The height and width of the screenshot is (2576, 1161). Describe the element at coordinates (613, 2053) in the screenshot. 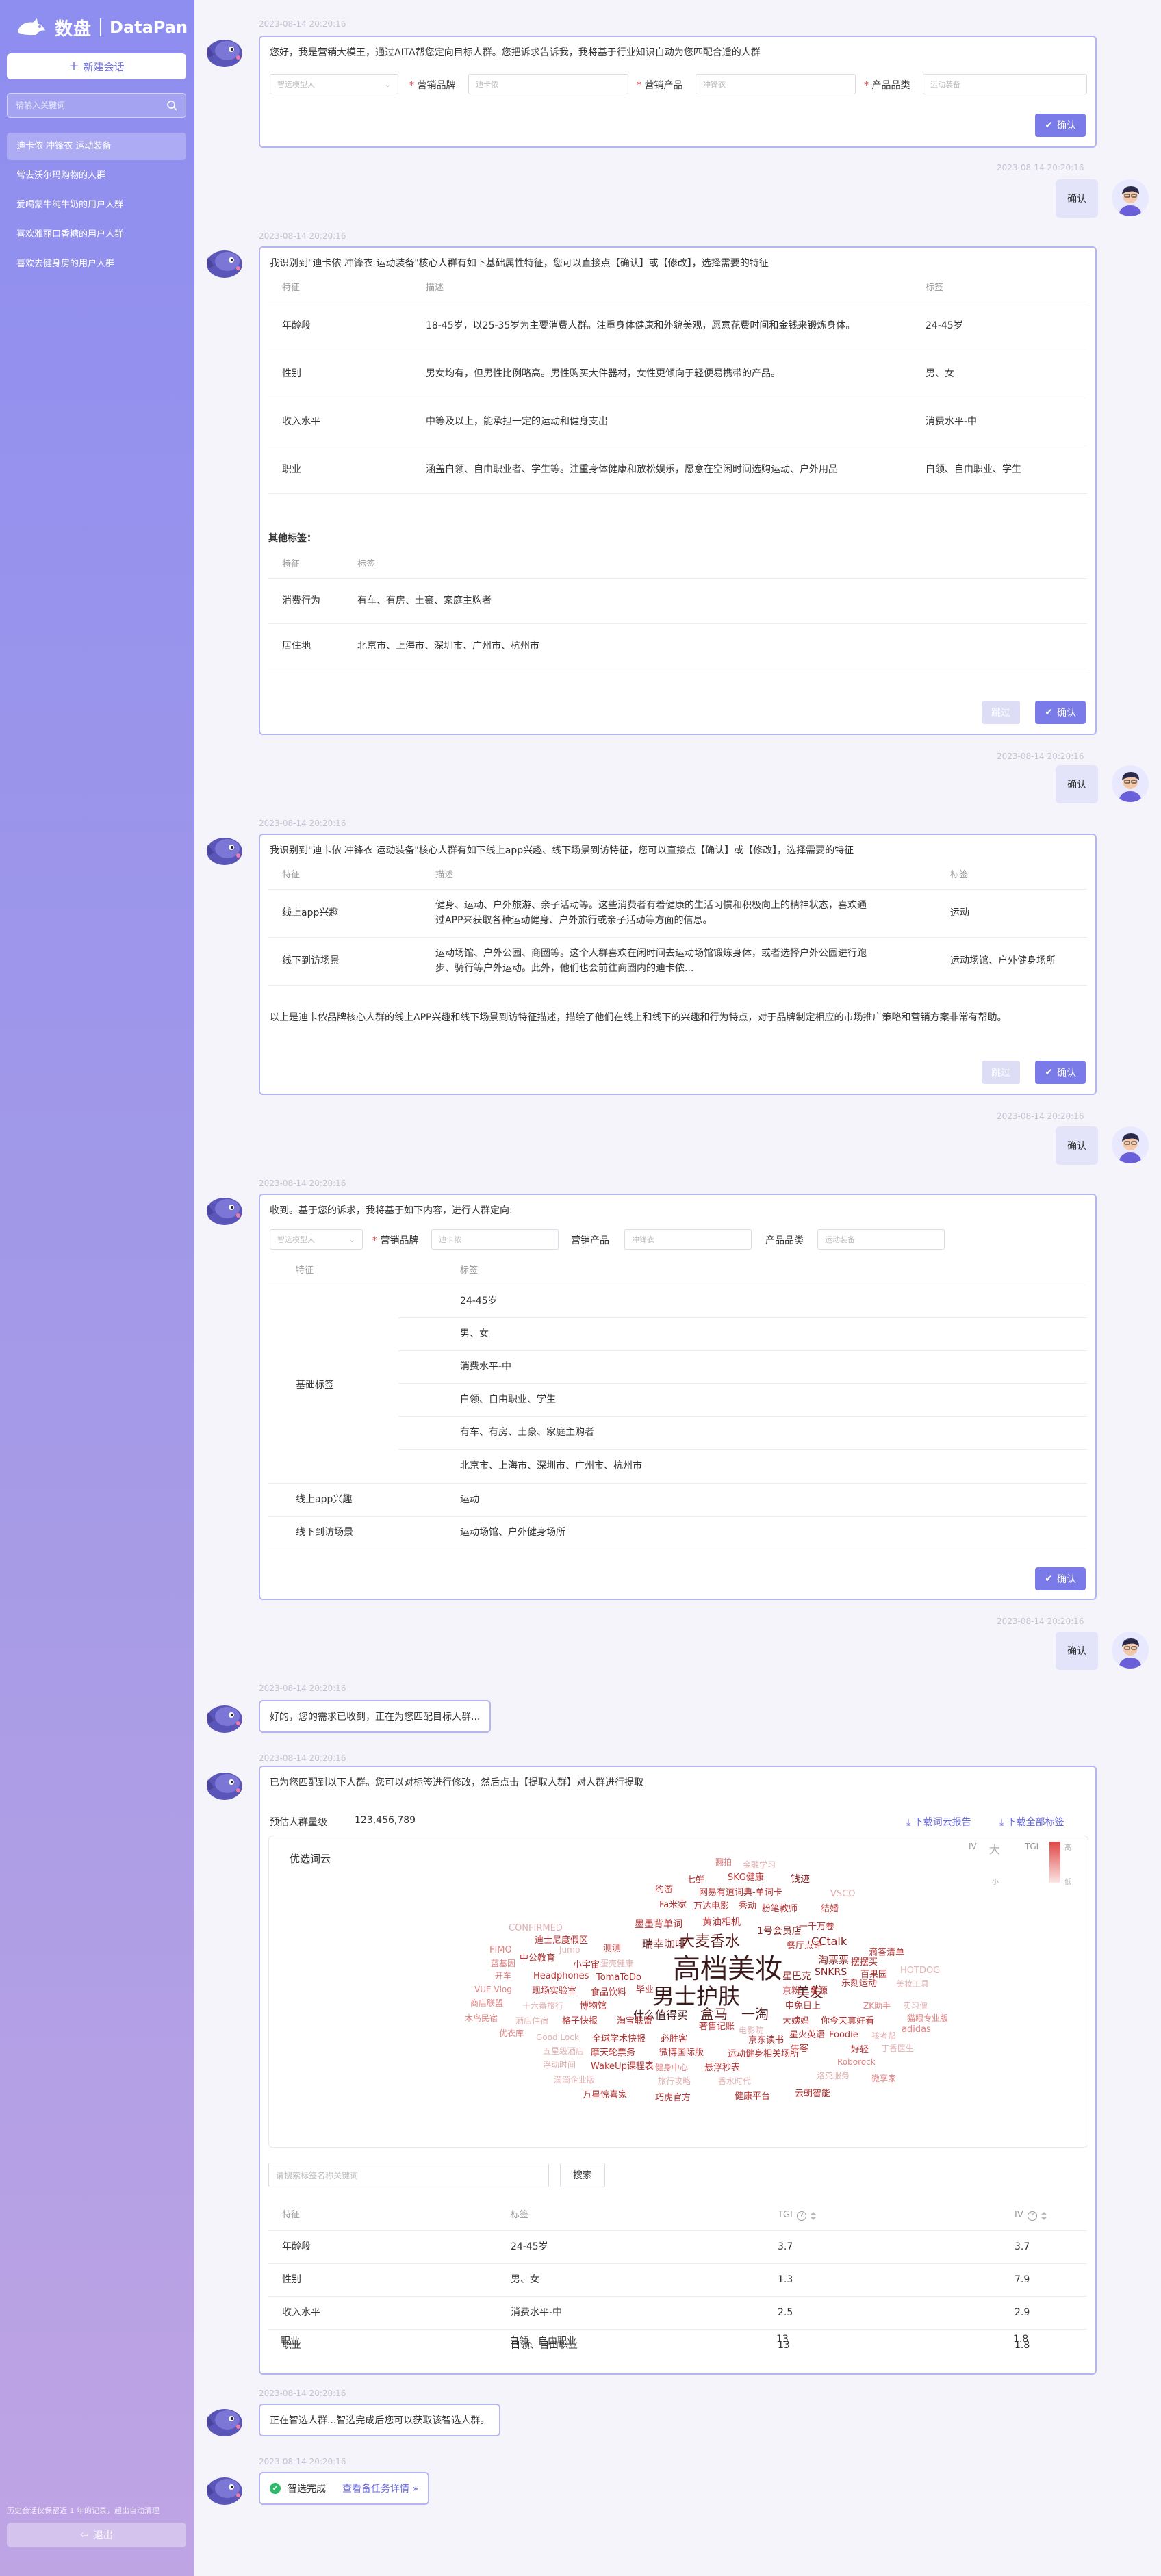

I see `word-cloud-word: 摩天轮票务` at that location.